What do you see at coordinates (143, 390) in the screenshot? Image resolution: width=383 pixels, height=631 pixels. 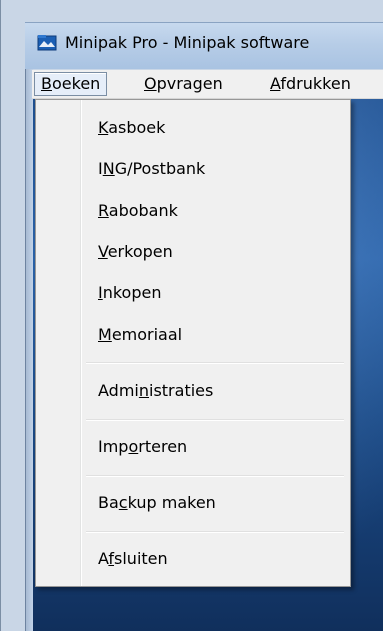 I see `mnemonic-char: n` at bounding box center [143, 390].